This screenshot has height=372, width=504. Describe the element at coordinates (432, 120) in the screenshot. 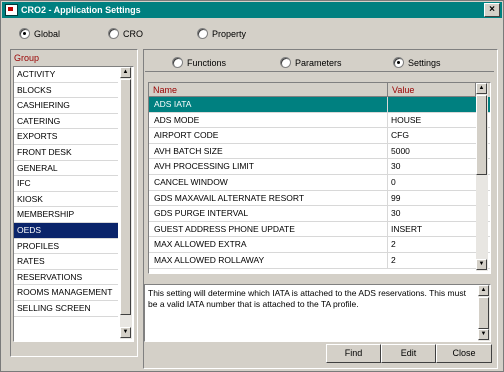

I see `setting-value-cell: HOUSE` at that location.